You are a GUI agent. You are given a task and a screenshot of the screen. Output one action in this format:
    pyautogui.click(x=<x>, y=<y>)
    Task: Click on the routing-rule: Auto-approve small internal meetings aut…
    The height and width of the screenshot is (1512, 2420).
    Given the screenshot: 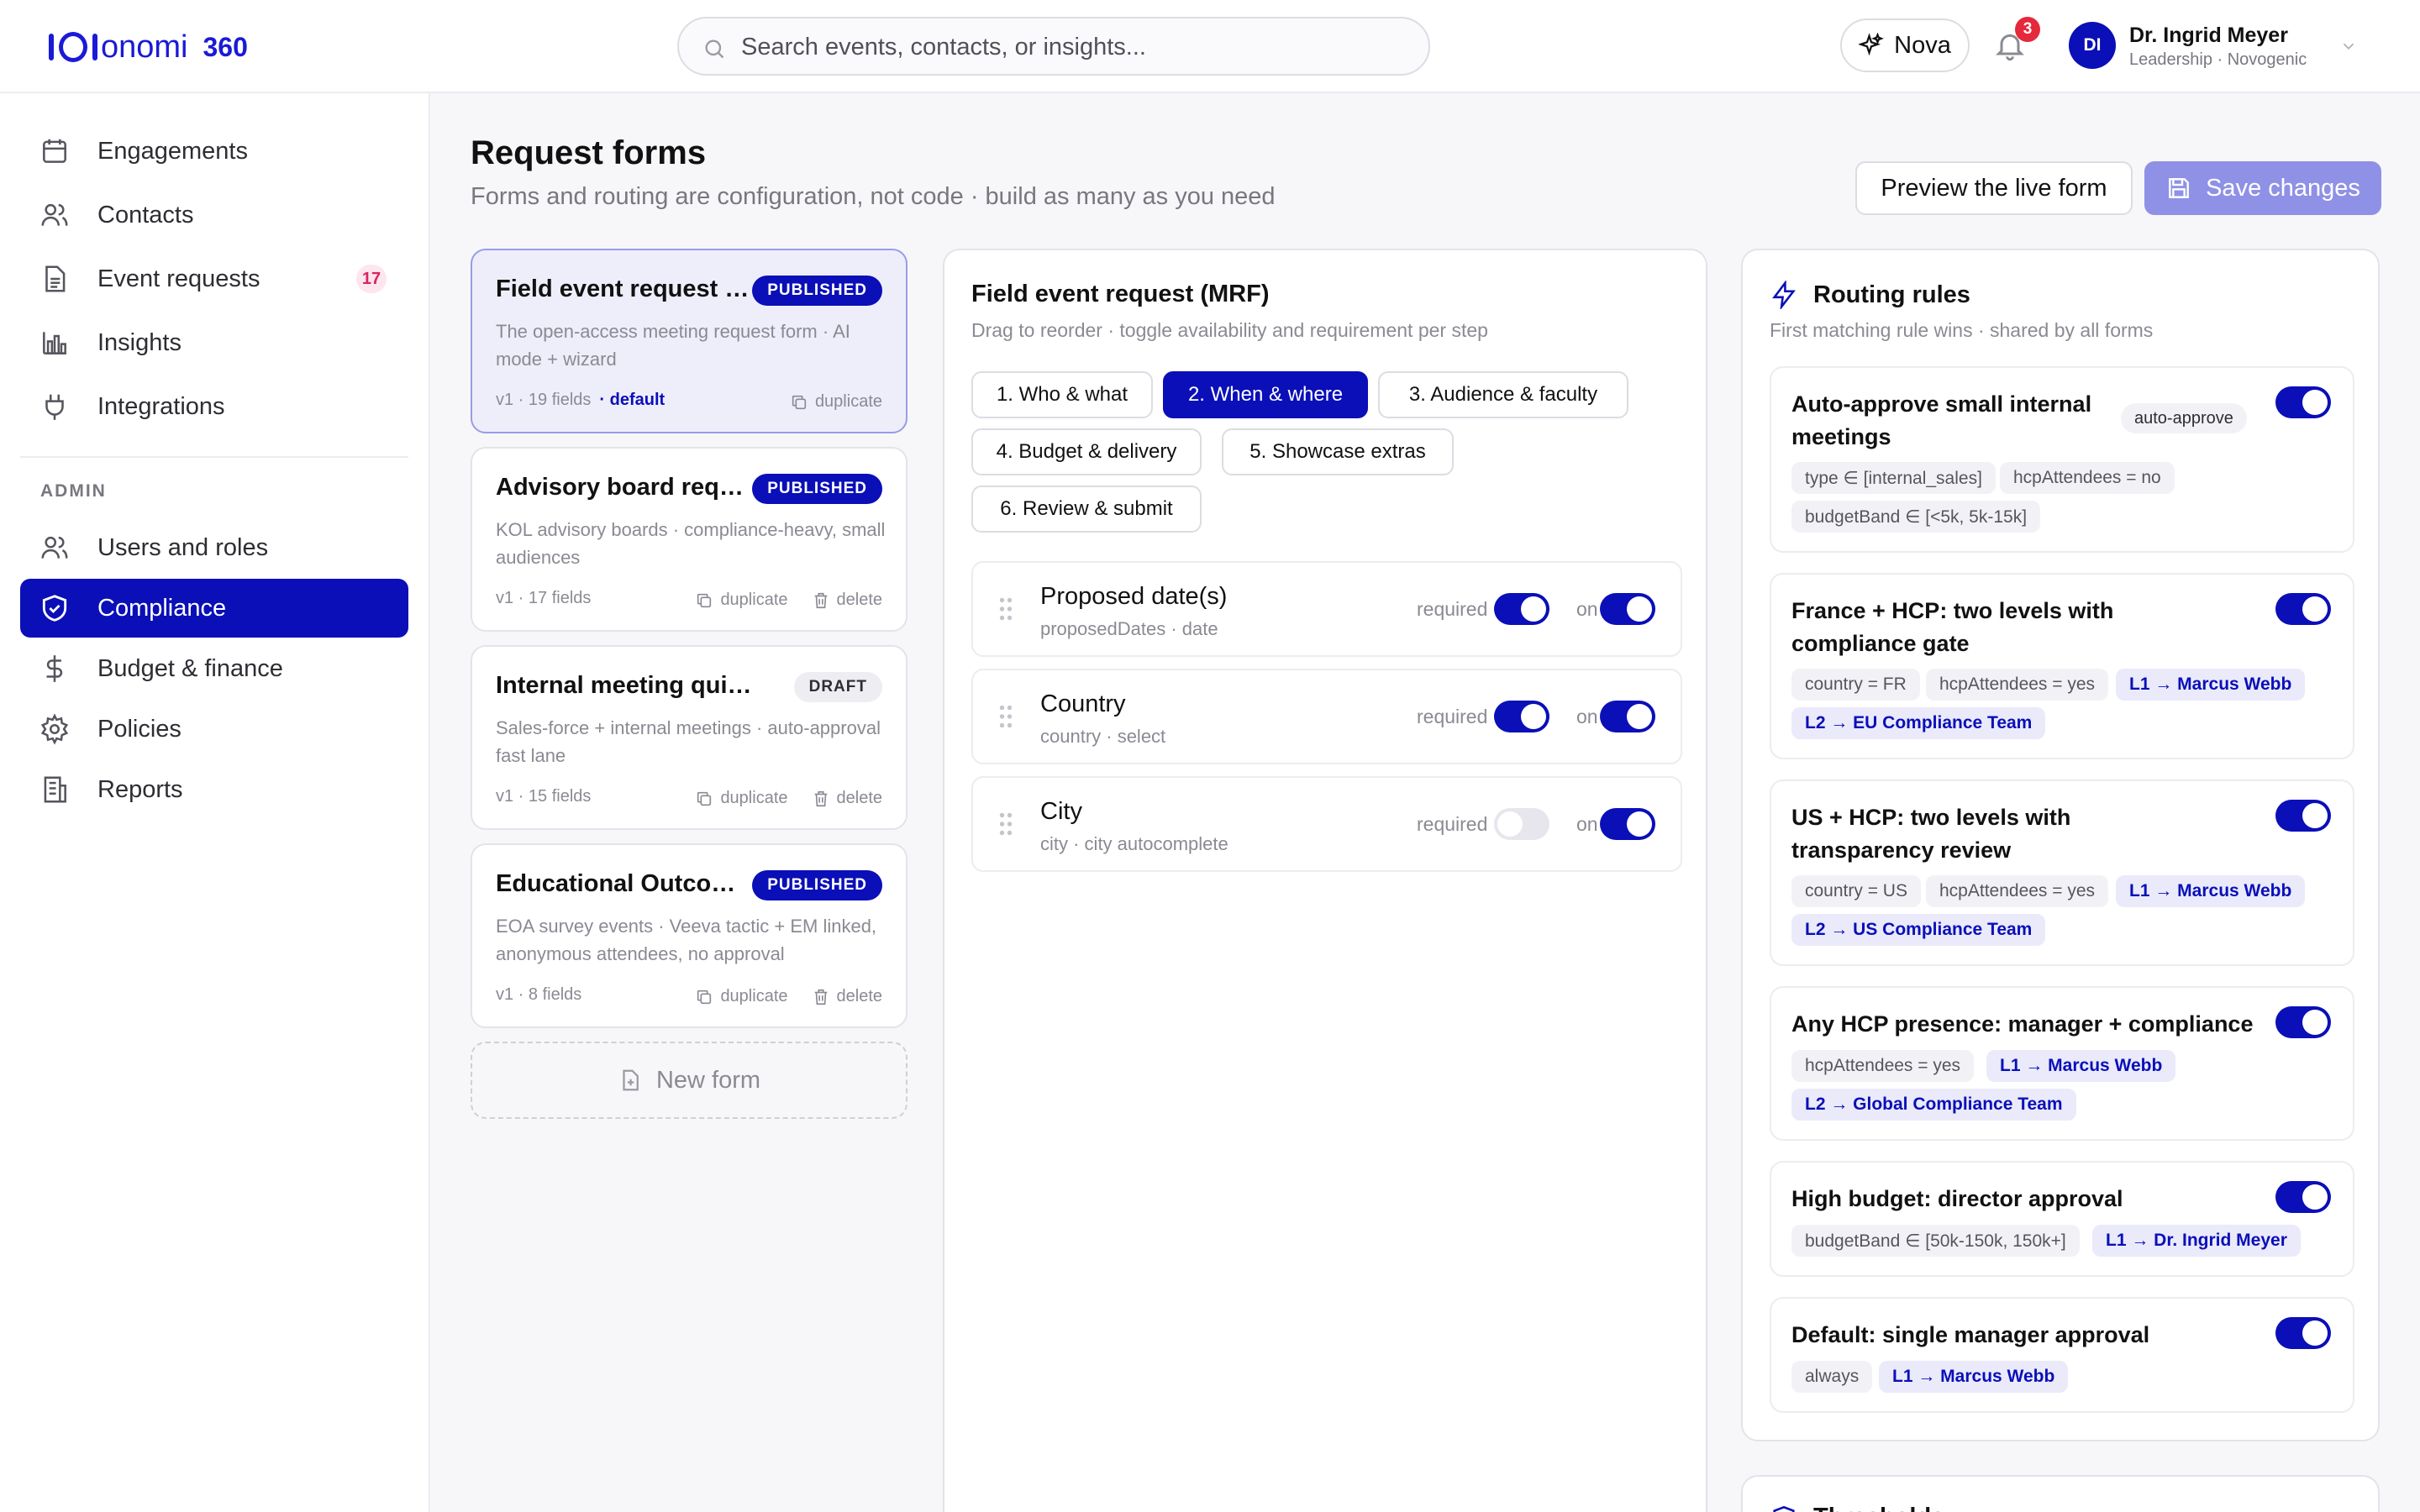 What is the action you would take?
    pyautogui.click(x=2062, y=459)
    